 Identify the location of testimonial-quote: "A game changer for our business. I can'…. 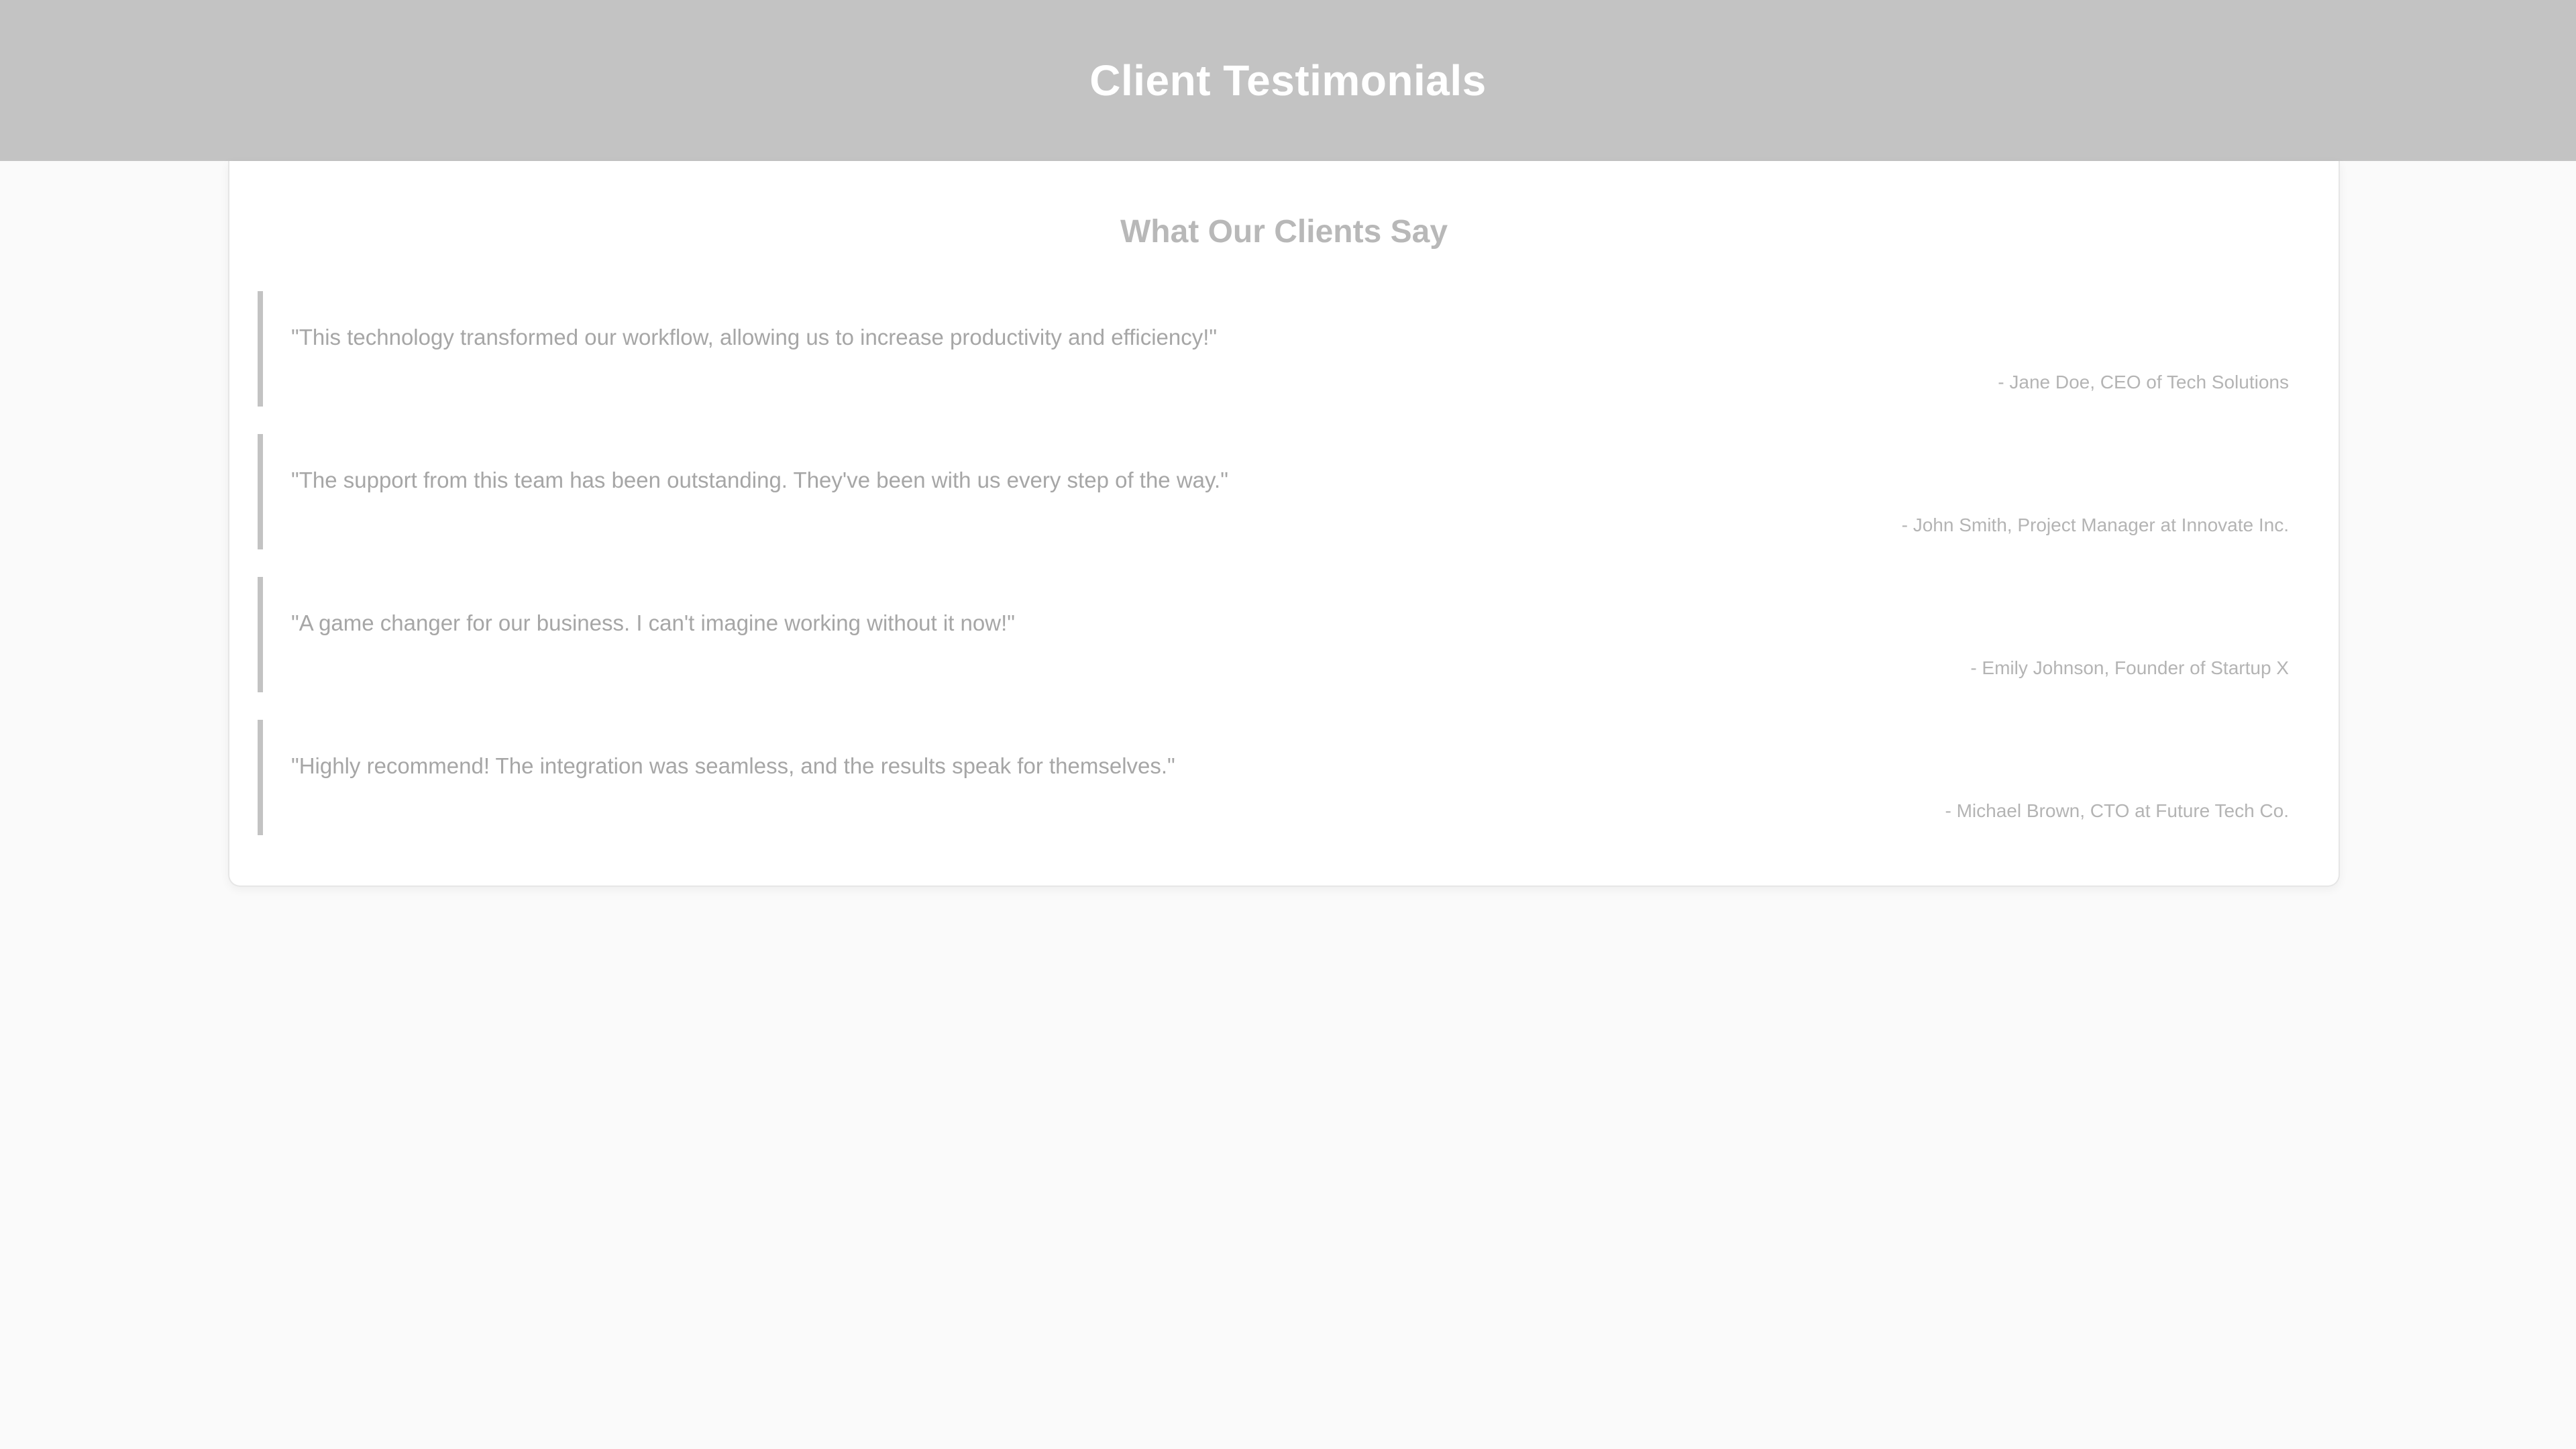
(653, 622).